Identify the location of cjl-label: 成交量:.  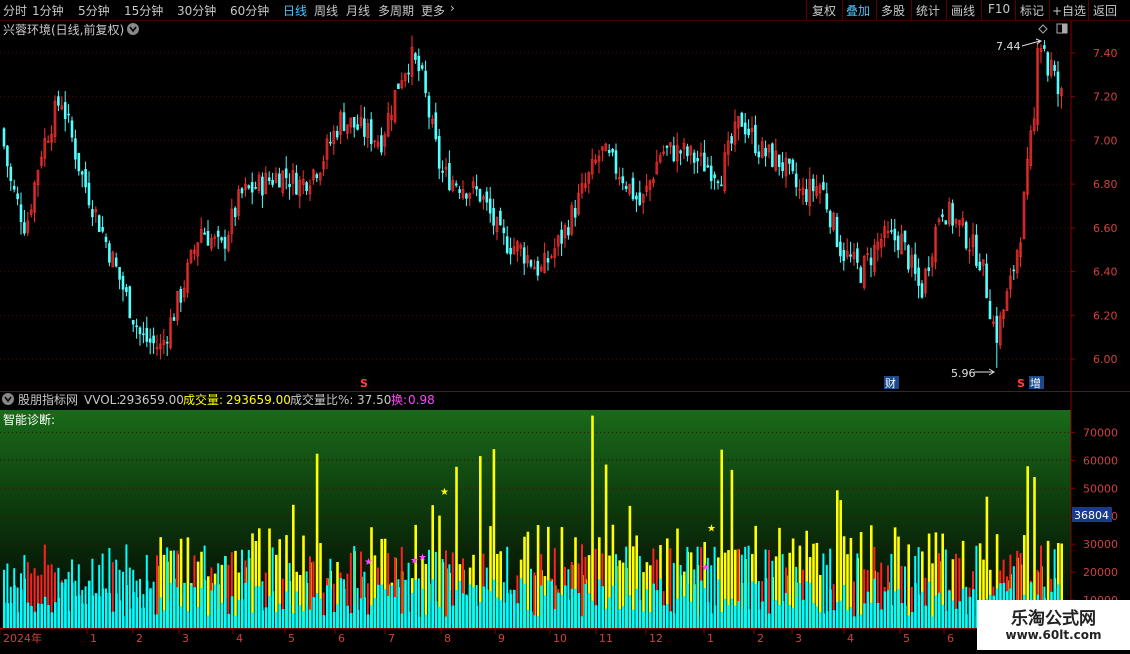
(203, 399).